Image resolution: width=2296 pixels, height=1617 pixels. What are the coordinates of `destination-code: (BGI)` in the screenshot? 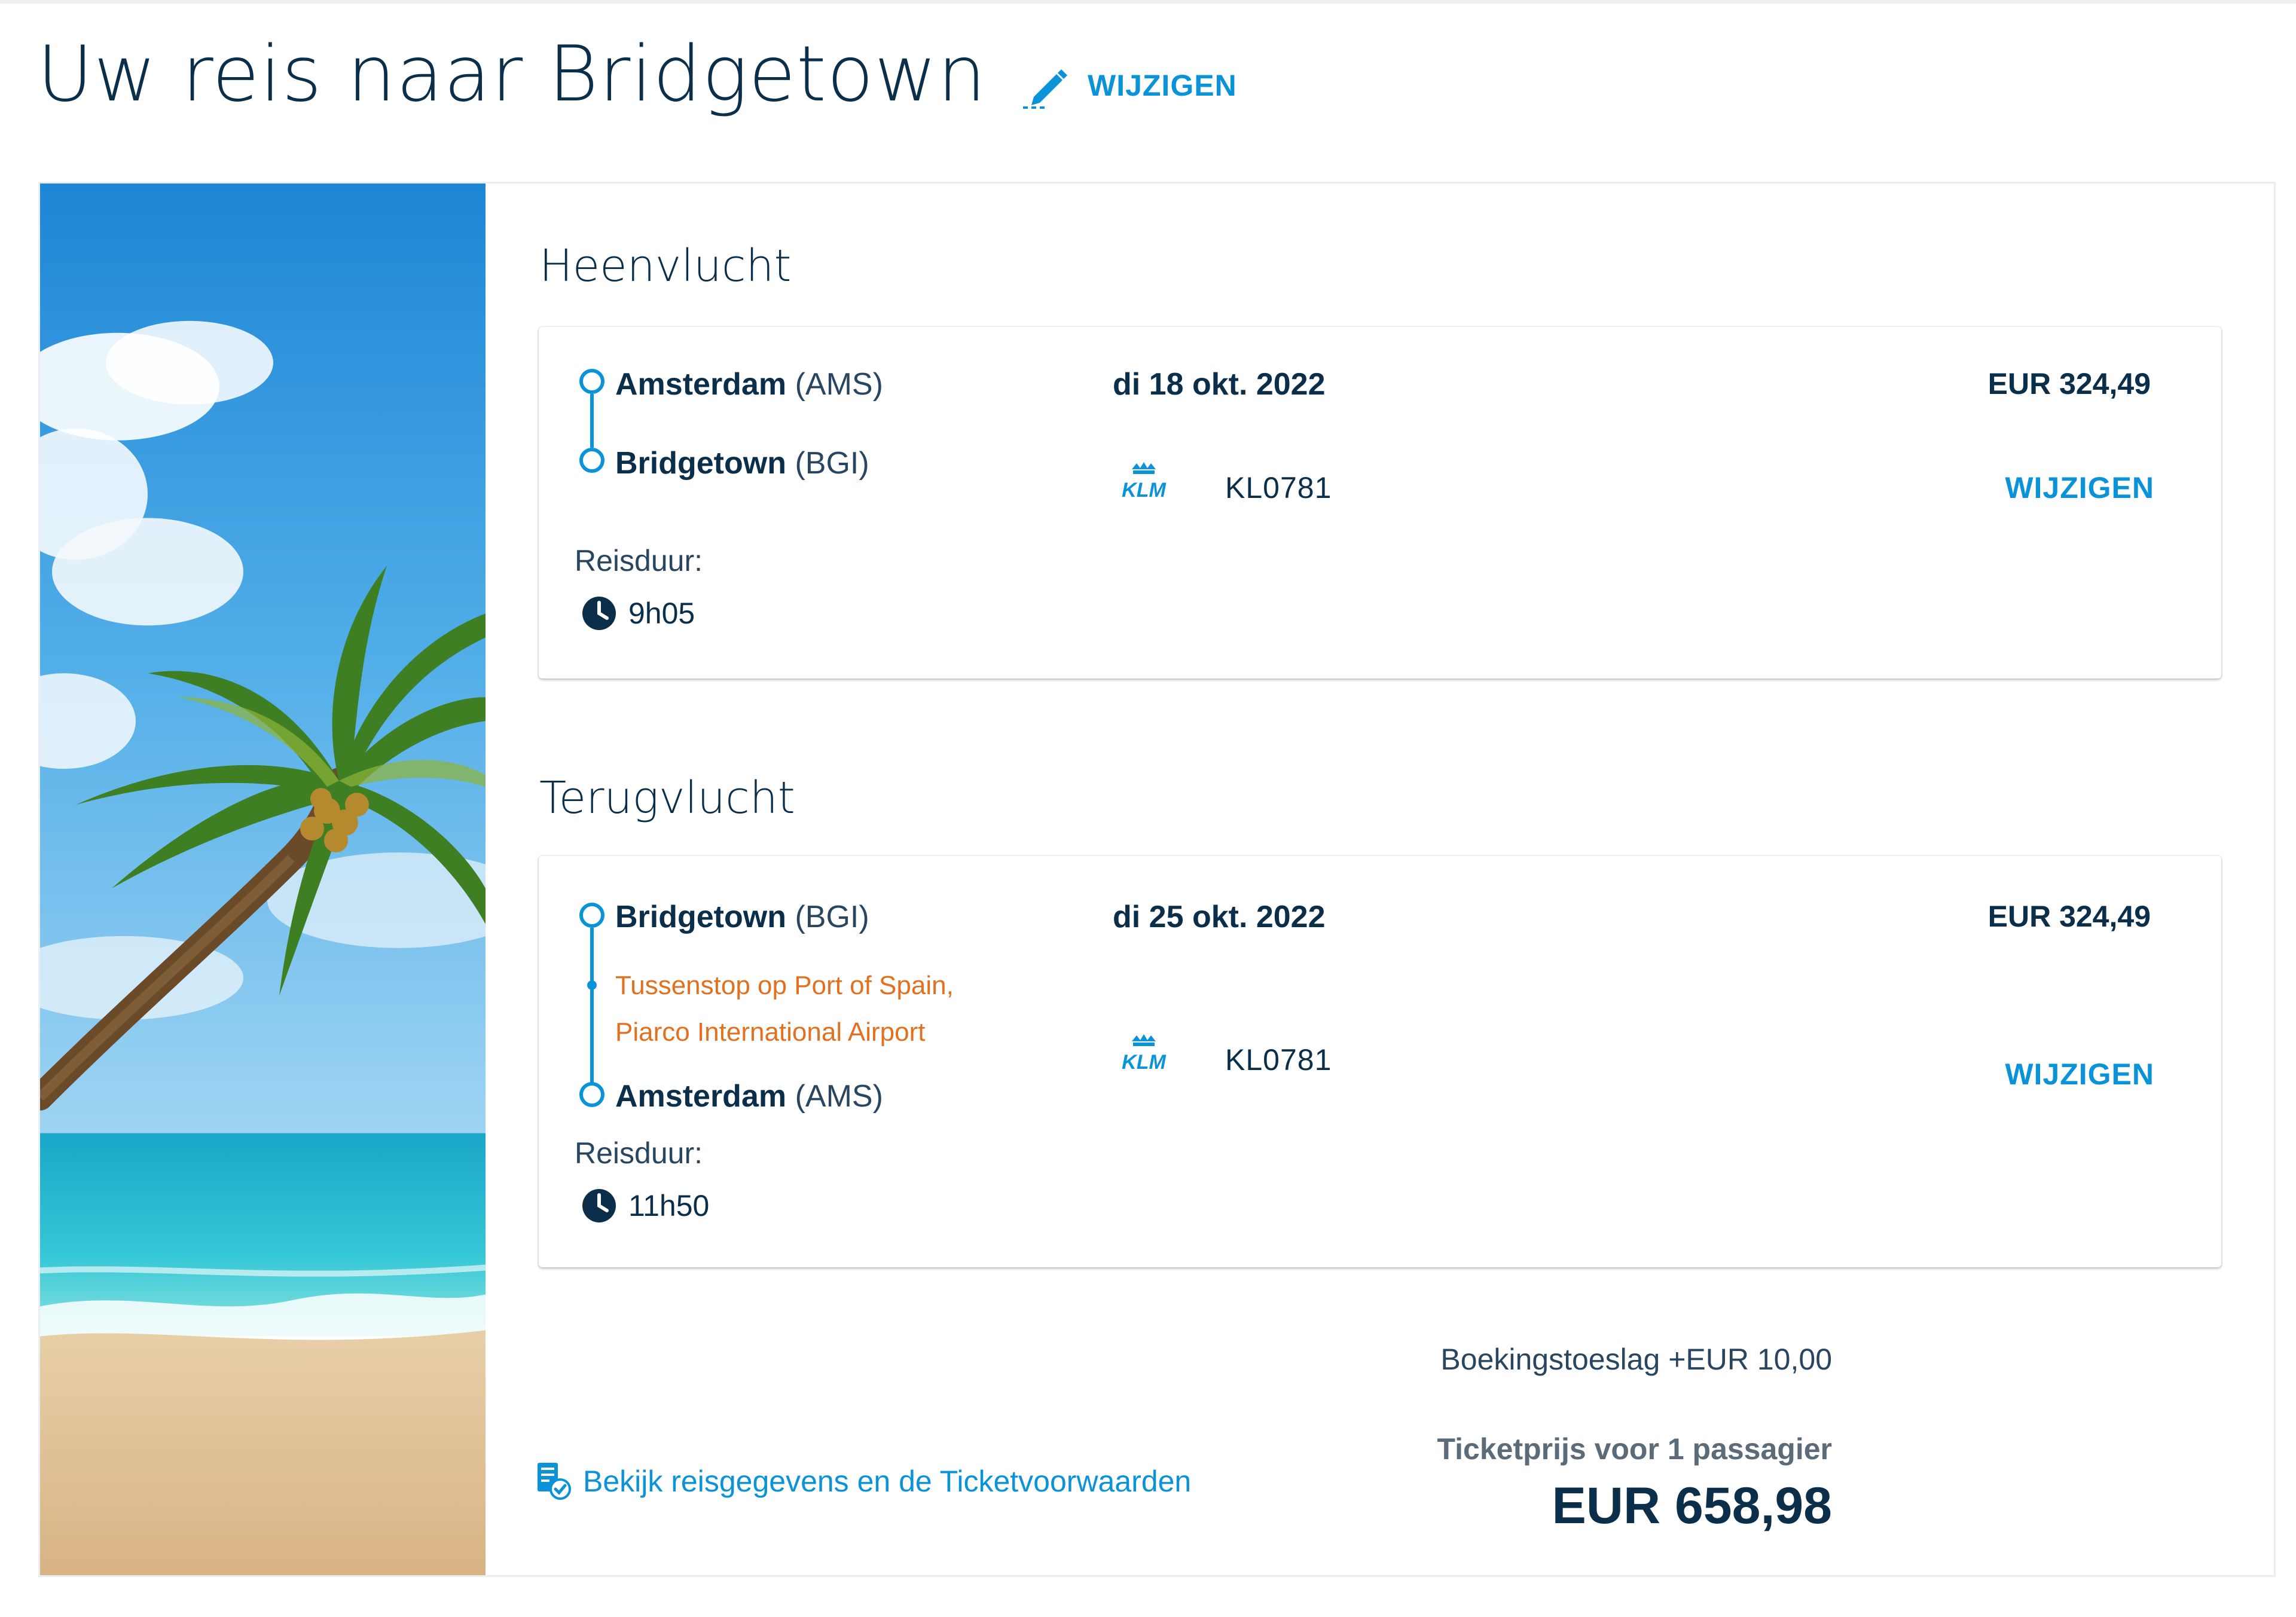 It's located at (832, 463).